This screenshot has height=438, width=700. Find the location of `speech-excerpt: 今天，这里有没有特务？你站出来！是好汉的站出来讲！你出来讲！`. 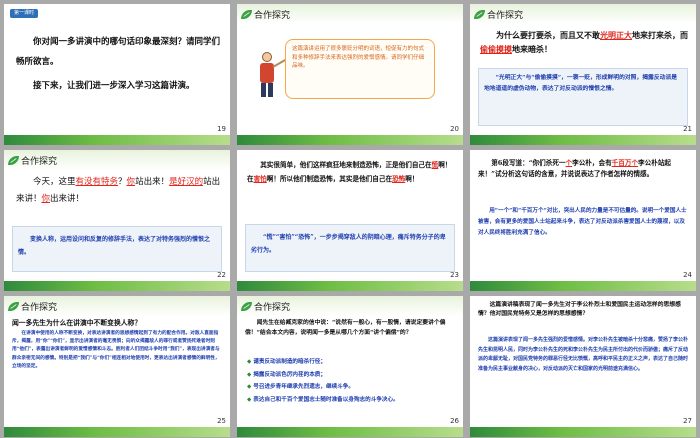

speech-excerpt: 今天，这里有没有特务？你站出来！是好汉的站出来讲！你出来讲！ is located at coordinates (118, 190).